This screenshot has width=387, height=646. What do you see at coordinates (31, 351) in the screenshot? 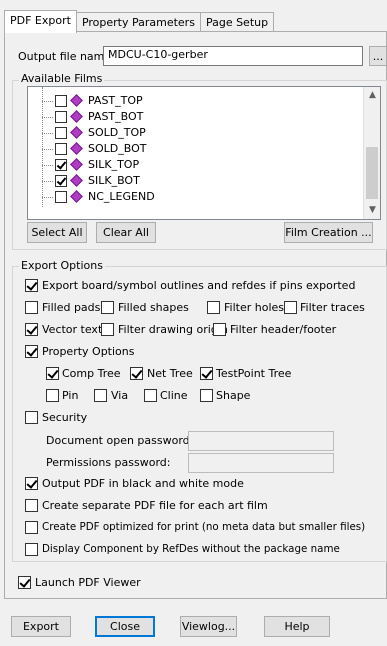
I see `property-options-checkbox` at bounding box center [31, 351].